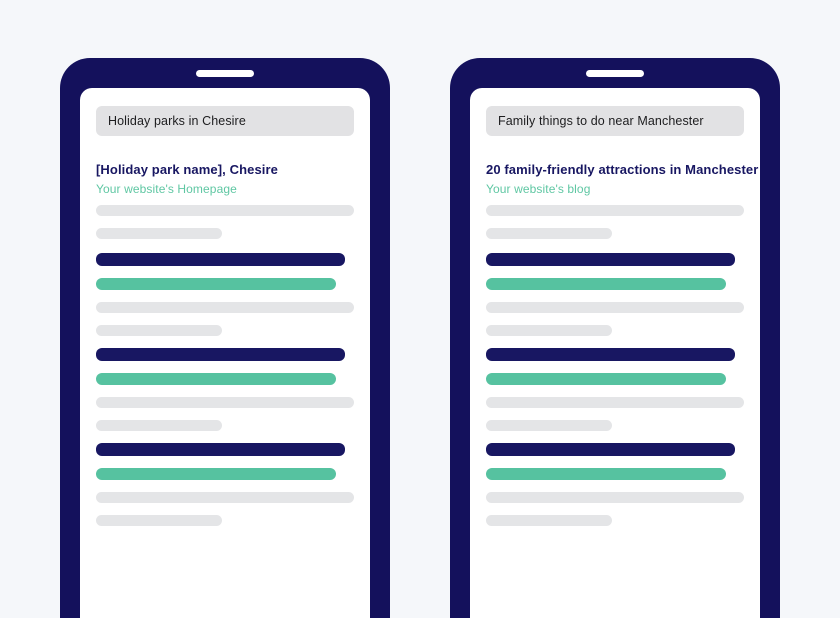 The image size is (840, 618). I want to click on search-input: Holiday parks in Chesire, so click(225, 121).